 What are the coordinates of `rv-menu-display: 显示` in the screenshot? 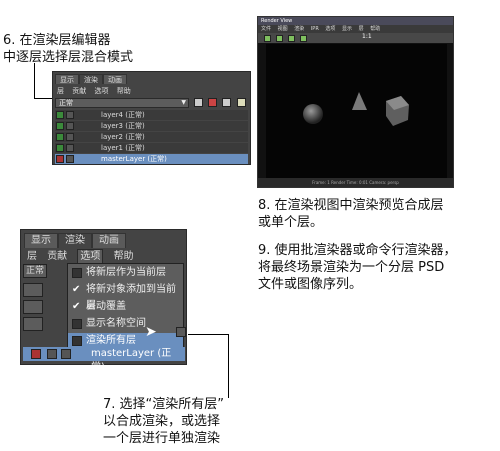 It's located at (347, 29).